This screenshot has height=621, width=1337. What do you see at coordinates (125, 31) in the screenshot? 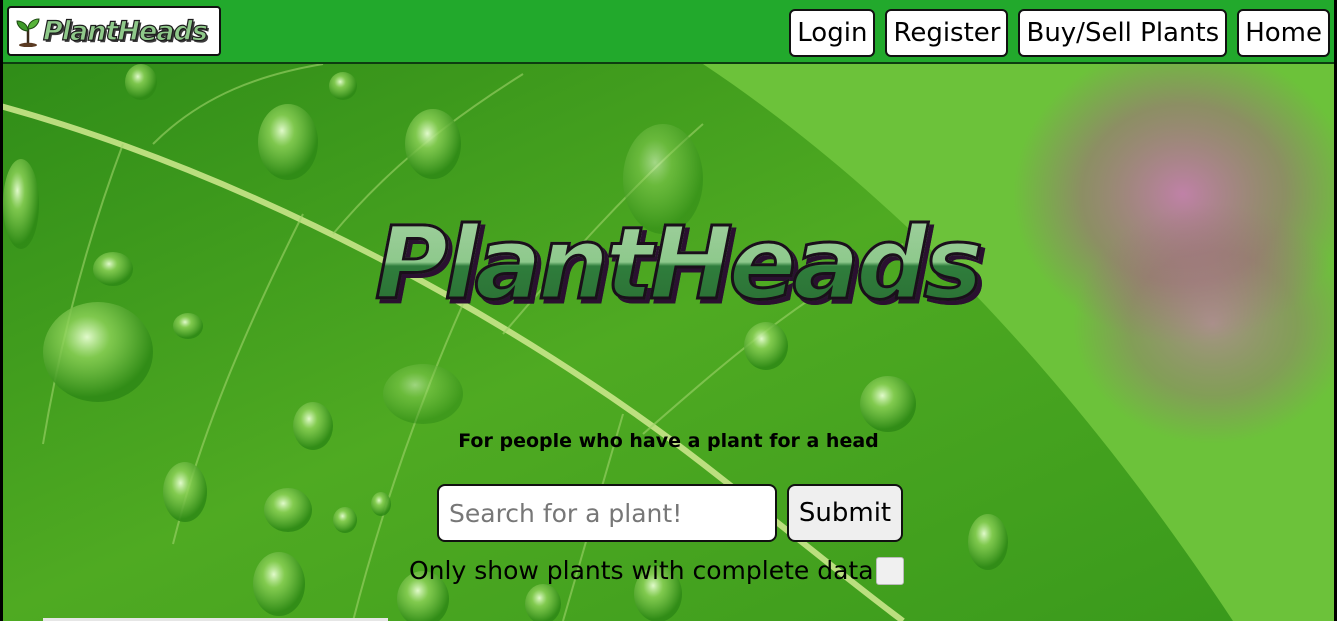
I see `logo-text: PlantHeads` at bounding box center [125, 31].